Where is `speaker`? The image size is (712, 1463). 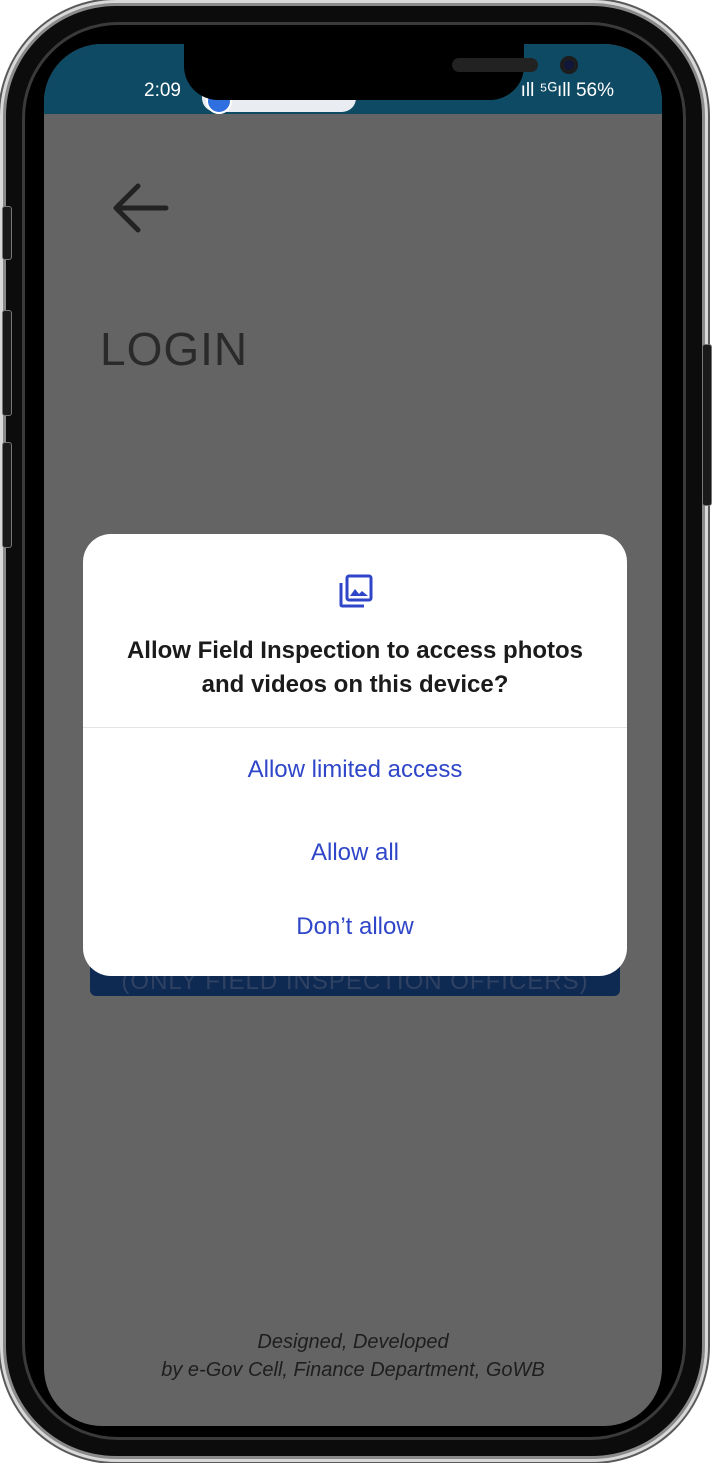 speaker is located at coordinates (495, 65).